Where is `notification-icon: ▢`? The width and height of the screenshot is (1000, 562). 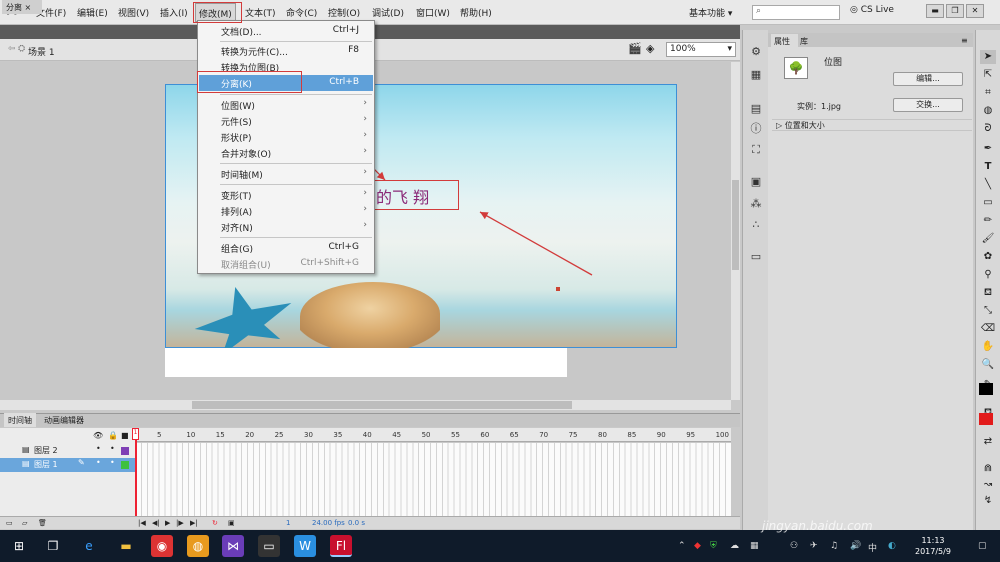
notification-icon: ▢ is located at coordinates (982, 546).